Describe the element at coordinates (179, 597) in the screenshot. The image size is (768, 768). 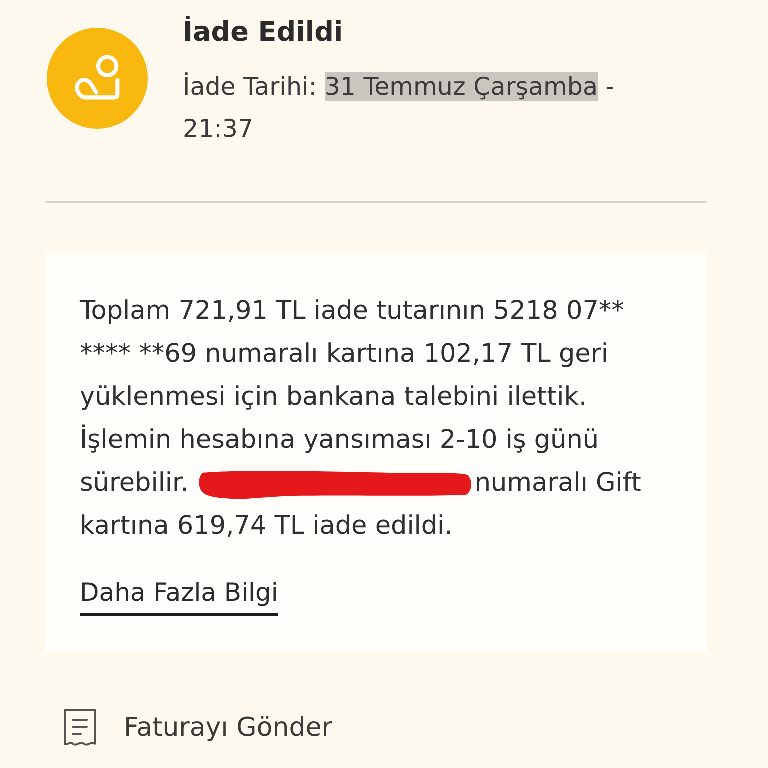
I see `more-info-link: Daha Fazla Bilgi` at that location.